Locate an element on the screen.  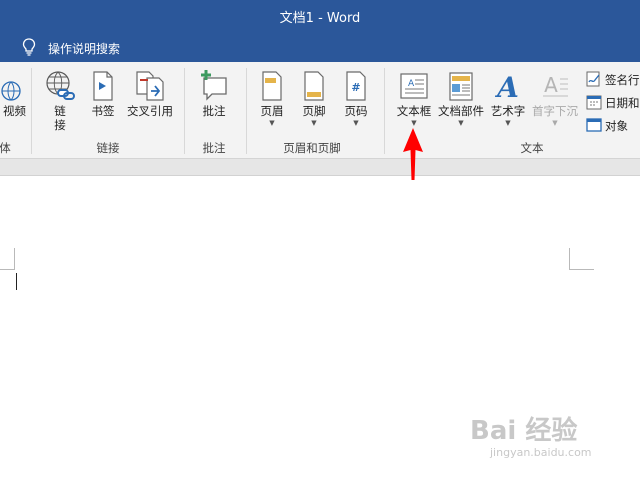
drop-cap-button: A 首字下沉 ▼ is located at coordinates (555, 98).